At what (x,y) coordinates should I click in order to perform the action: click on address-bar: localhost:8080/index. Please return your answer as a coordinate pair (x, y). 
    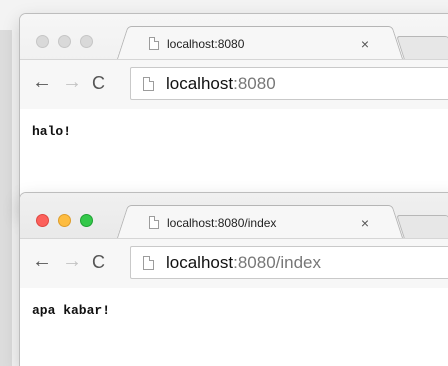
    Looking at the image, I should click on (289, 262).